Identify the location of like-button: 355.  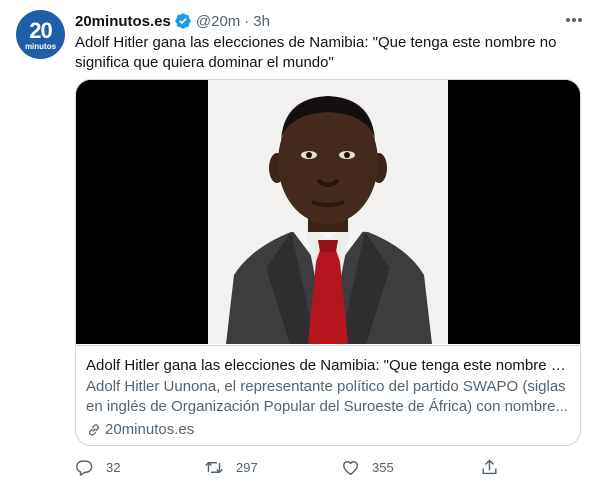
(367, 467).